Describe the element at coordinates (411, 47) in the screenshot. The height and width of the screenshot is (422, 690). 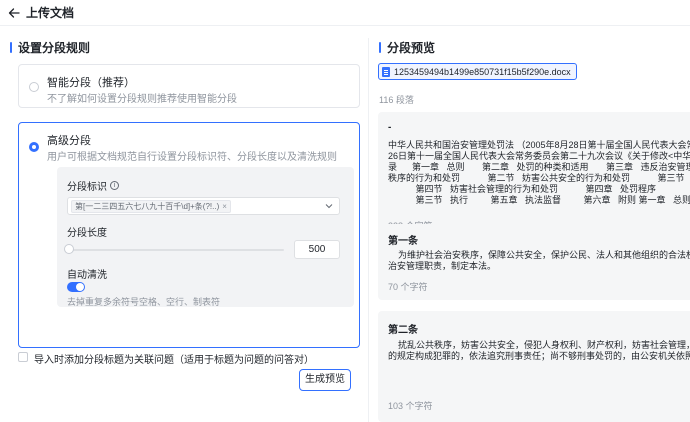
I see `preview-section-label: 分段预览` at that location.